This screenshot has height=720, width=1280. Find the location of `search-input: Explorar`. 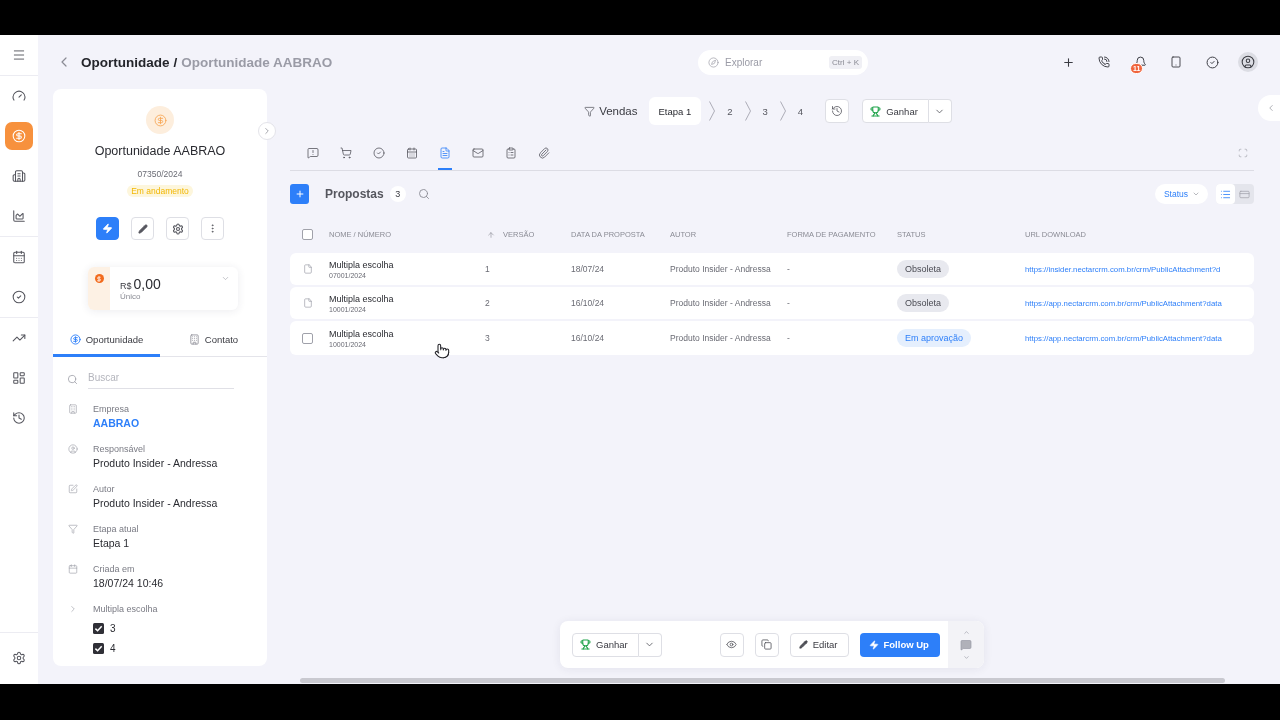

search-input: Explorar is located at coordinates (770, 62).